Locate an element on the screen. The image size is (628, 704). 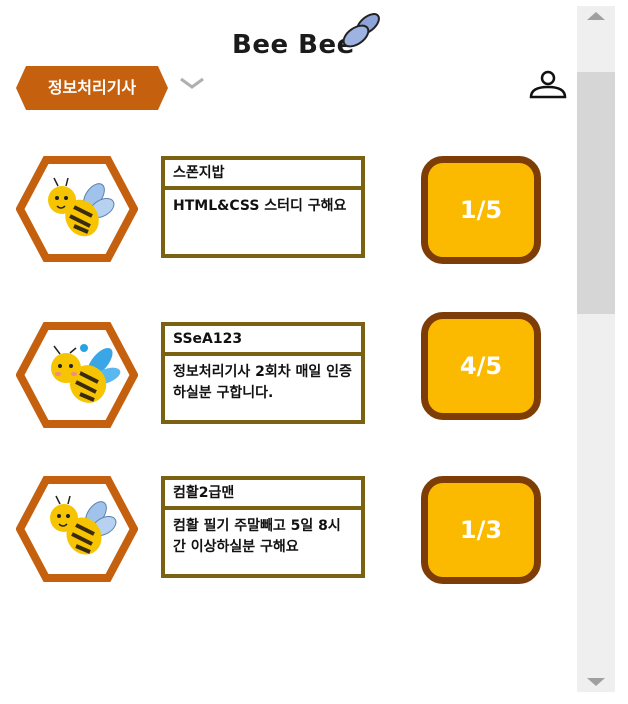
category-badge: 정보처리기사 is located at coordinates (92, 88).